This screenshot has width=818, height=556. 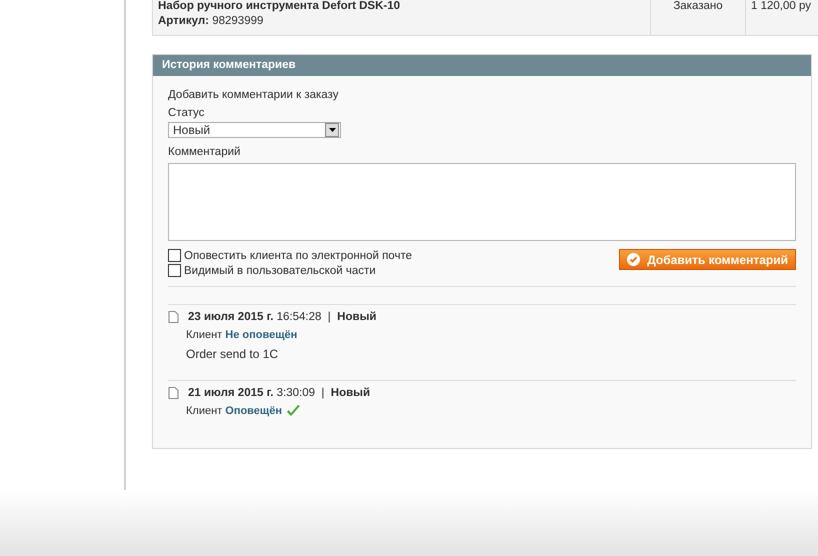 What do you see at coordinates (234, 411) in the screenshot?
I see `notify-status: Клиент Оповещён` at bounding box center [234, 411].